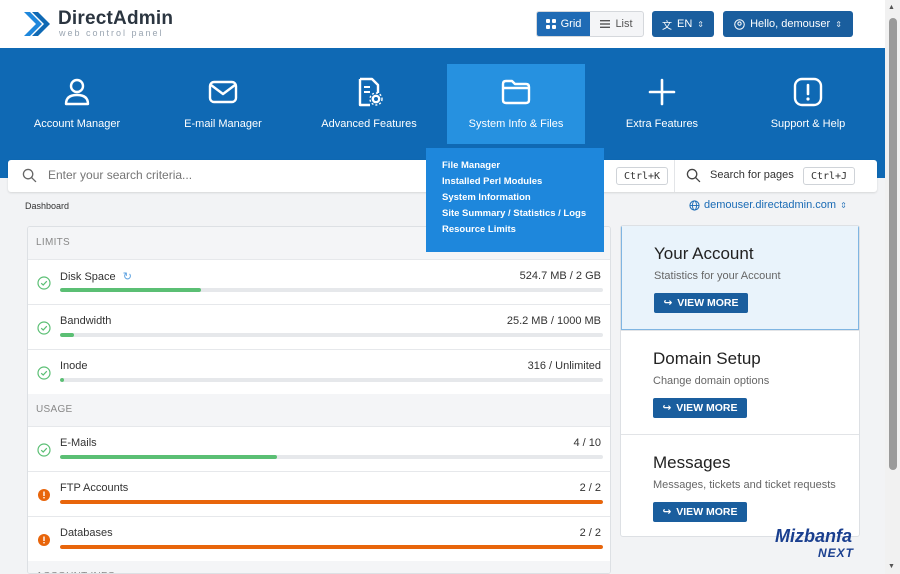 The width and height of the screenshot is (900, 574). Describe the element at coordinates (115, 19) in the screenshot. I see `brand-name: DirectAdmin` at that location.